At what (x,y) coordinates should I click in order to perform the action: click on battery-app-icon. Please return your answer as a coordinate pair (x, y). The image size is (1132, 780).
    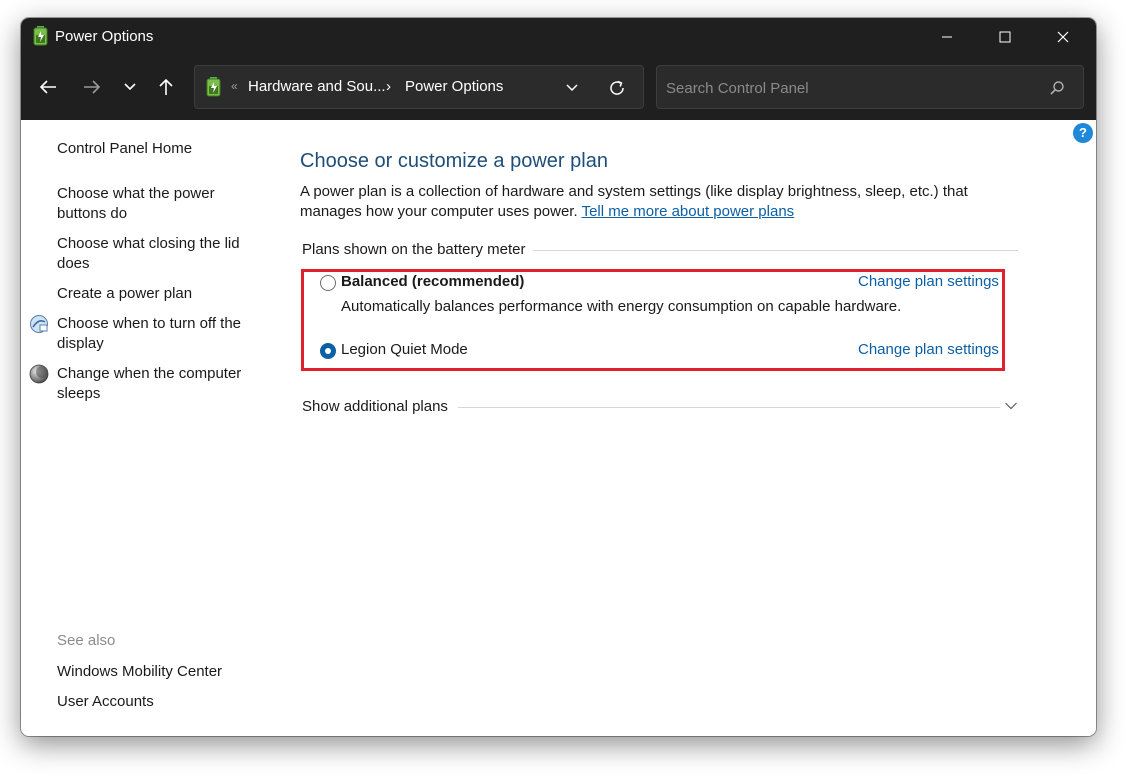
    Looking at the image, I should click on (40, 36).